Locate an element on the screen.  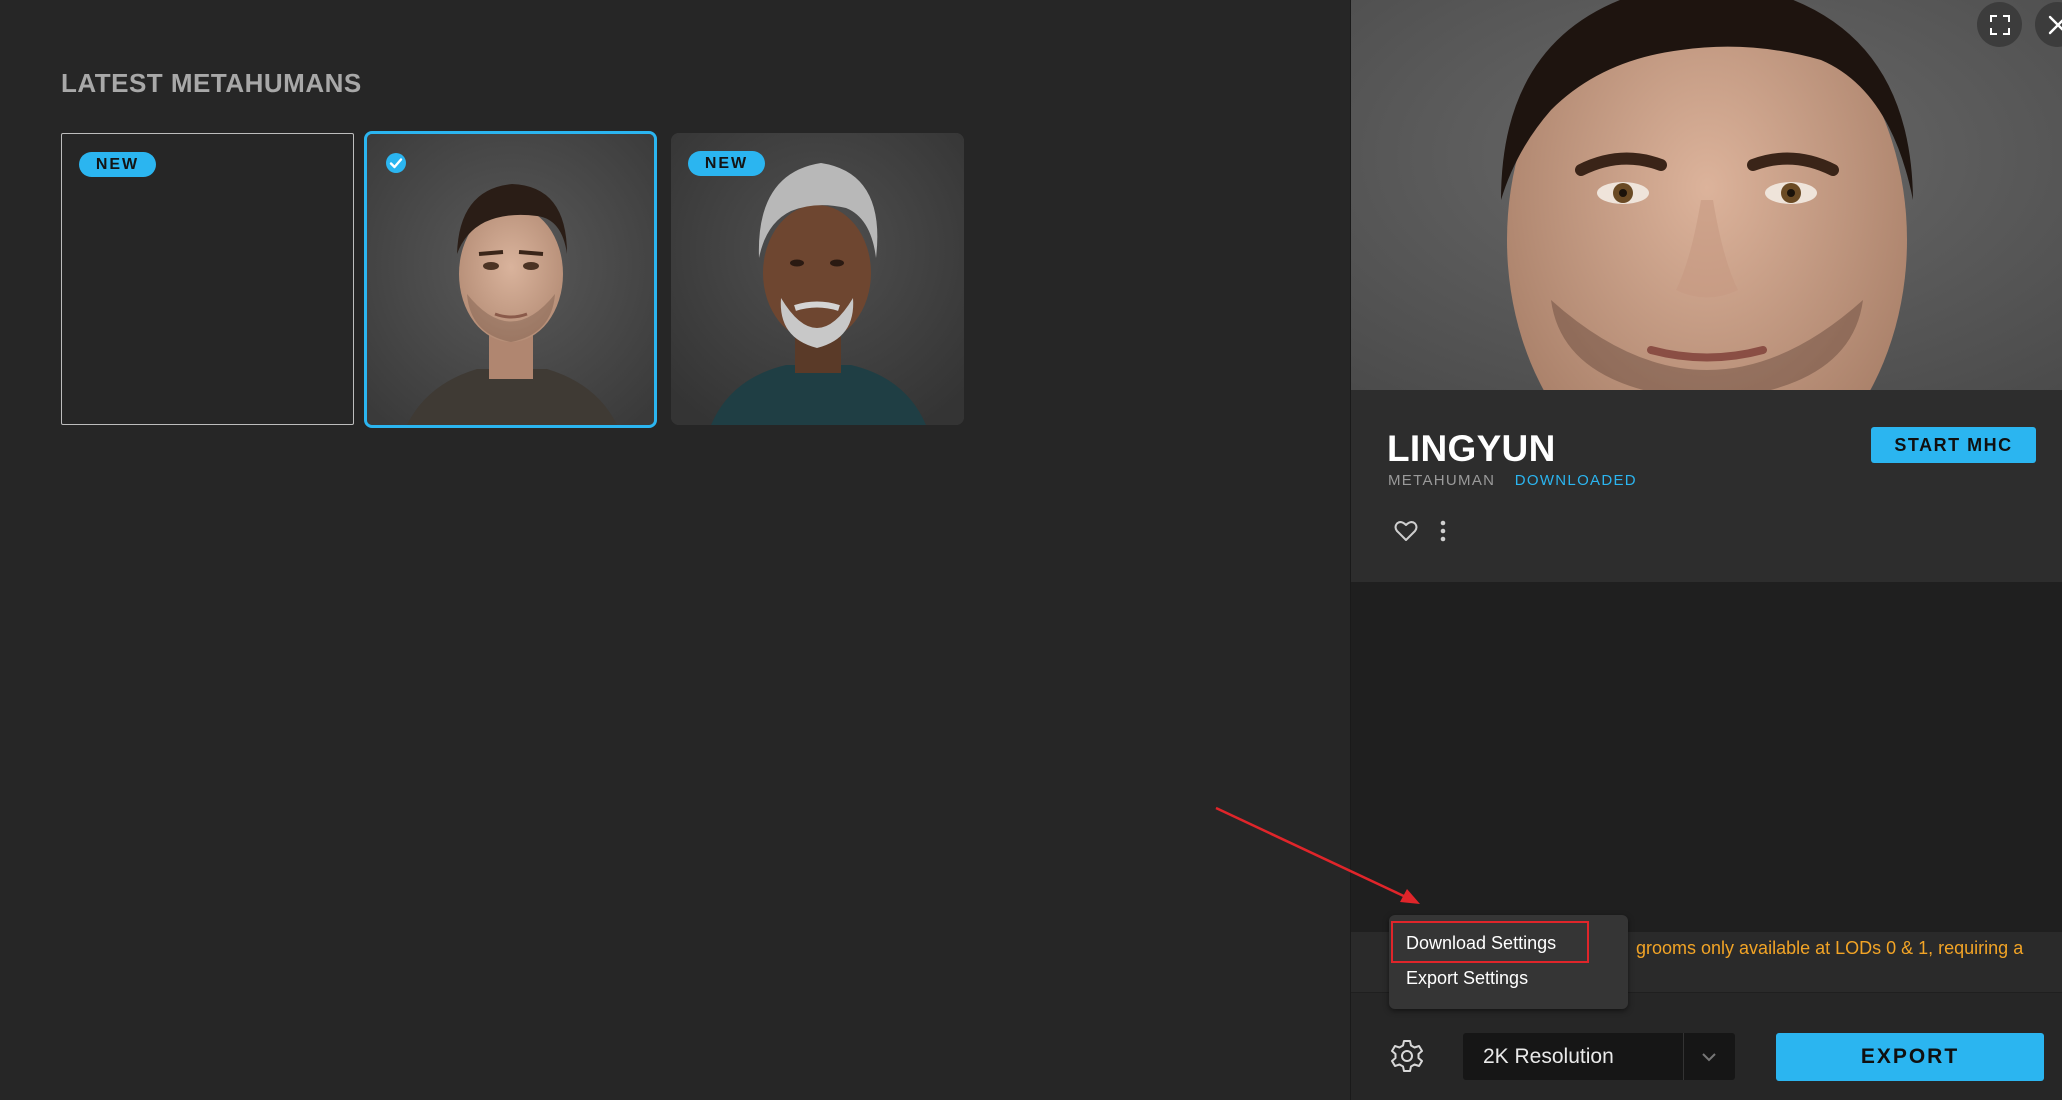
check-icon is located at coordinates (396, 163).